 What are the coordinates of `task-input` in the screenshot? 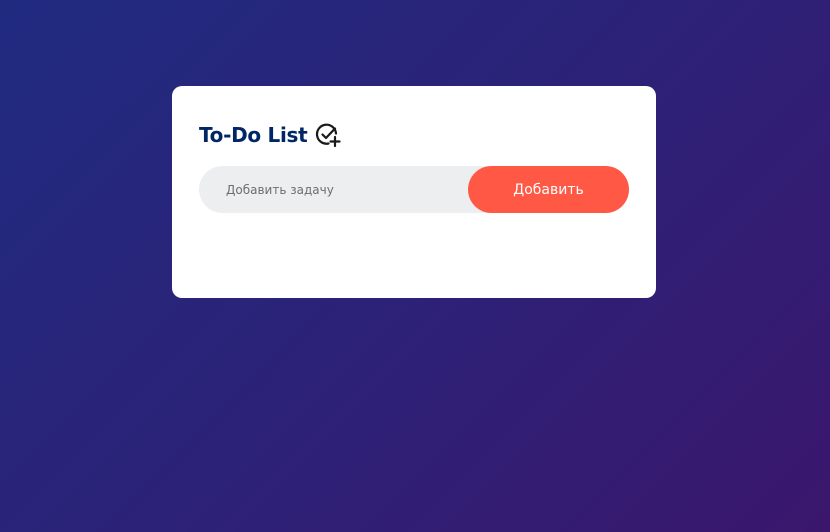 It's located at (333, 189).